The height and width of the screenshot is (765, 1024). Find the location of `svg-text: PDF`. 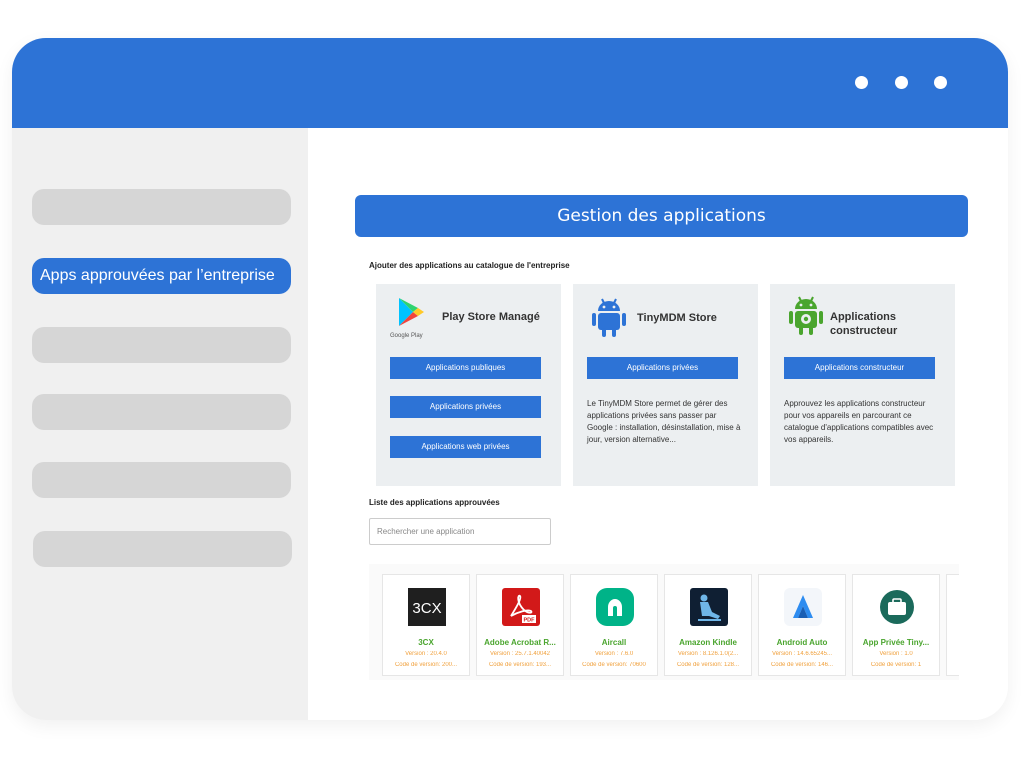

svg-text: PDF is located at coordinates (530, 621).